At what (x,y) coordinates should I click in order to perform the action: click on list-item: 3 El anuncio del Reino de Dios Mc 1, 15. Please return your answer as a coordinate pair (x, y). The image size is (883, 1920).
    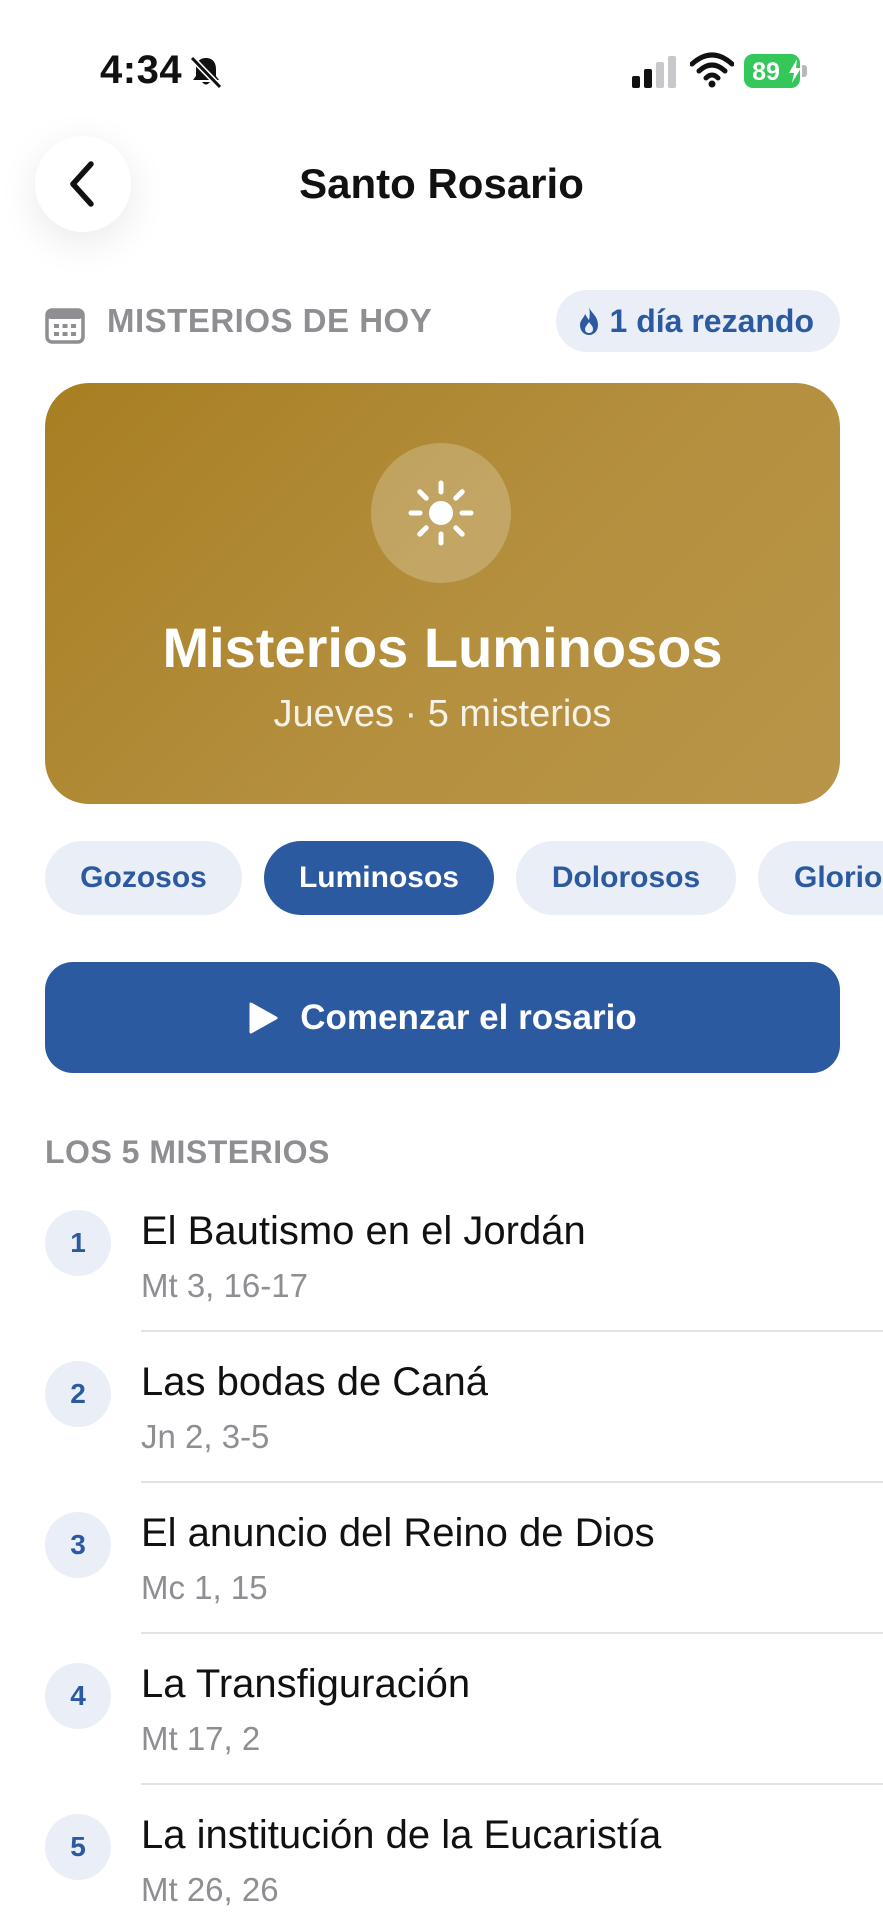
    Looking at the image, I should click on (441, 1576).